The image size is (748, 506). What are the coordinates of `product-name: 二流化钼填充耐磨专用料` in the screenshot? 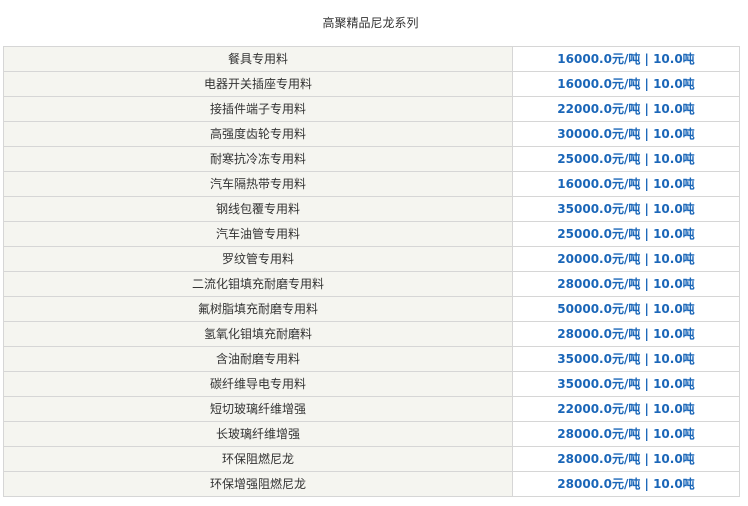 It's located at (258, 284).